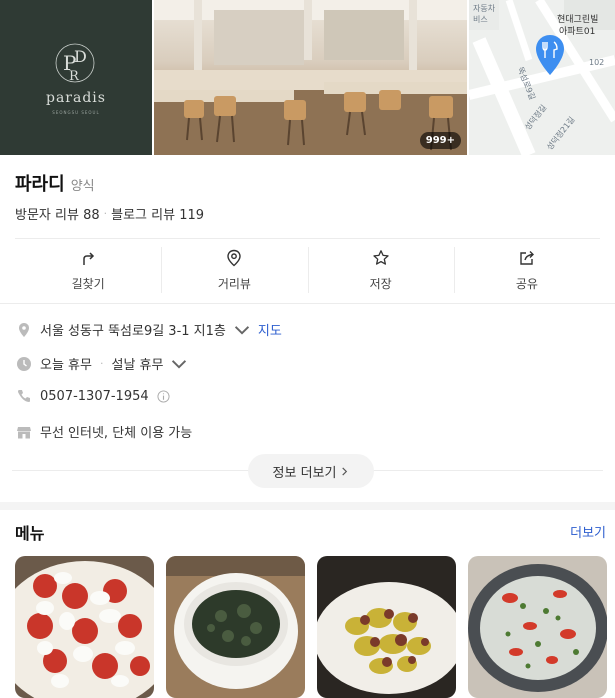 The width and height of the screenshot is (615, 698). Describe the element at coordinates (137, 365) in the screenshot. I see `hours-note: 설날 휴무` at that location.